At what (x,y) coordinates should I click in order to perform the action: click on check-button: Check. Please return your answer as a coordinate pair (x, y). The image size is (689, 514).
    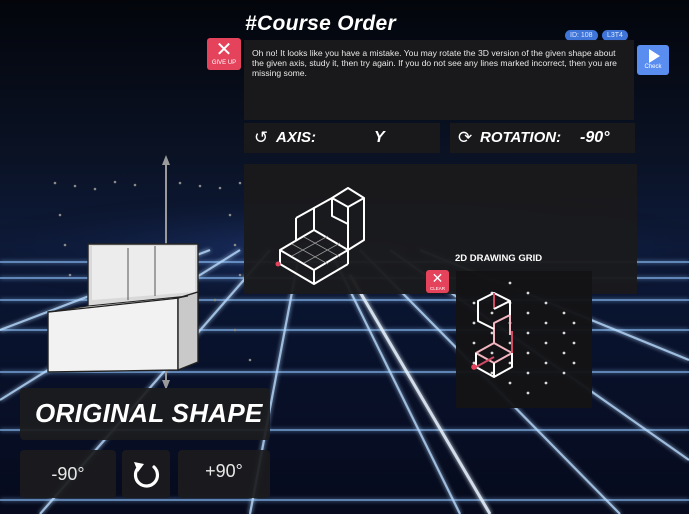
    Looking at the image, I should click on (653, 60).